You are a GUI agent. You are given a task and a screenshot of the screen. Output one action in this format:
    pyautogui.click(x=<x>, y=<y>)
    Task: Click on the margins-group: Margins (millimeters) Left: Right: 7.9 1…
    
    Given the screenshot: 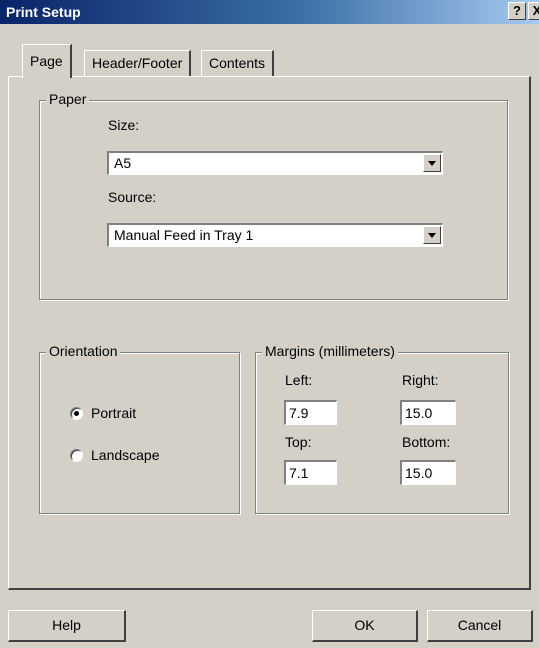 What is the action you would take?
    pyautogui.click(x=382, y=428)
    